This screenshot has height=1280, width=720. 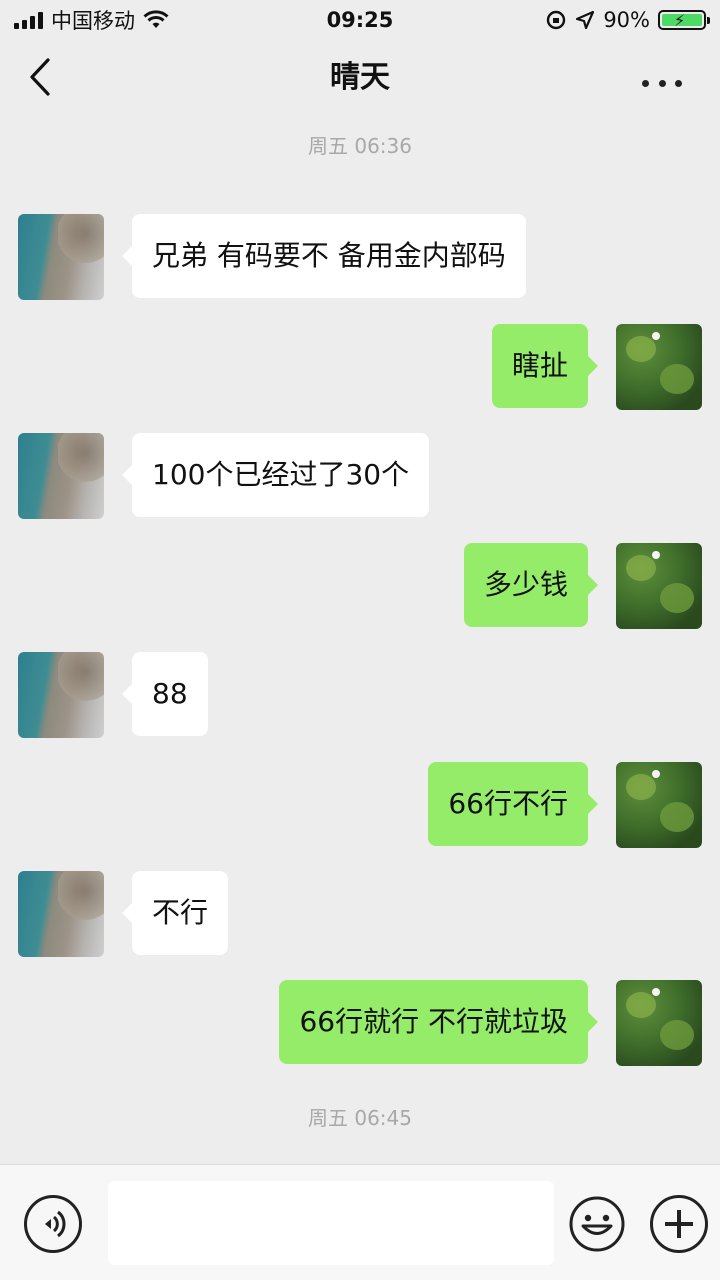 What do you see at coordinates (679, 1224) in the screenshot?
I see `plus-icon` at bounding box center [679, 1224].